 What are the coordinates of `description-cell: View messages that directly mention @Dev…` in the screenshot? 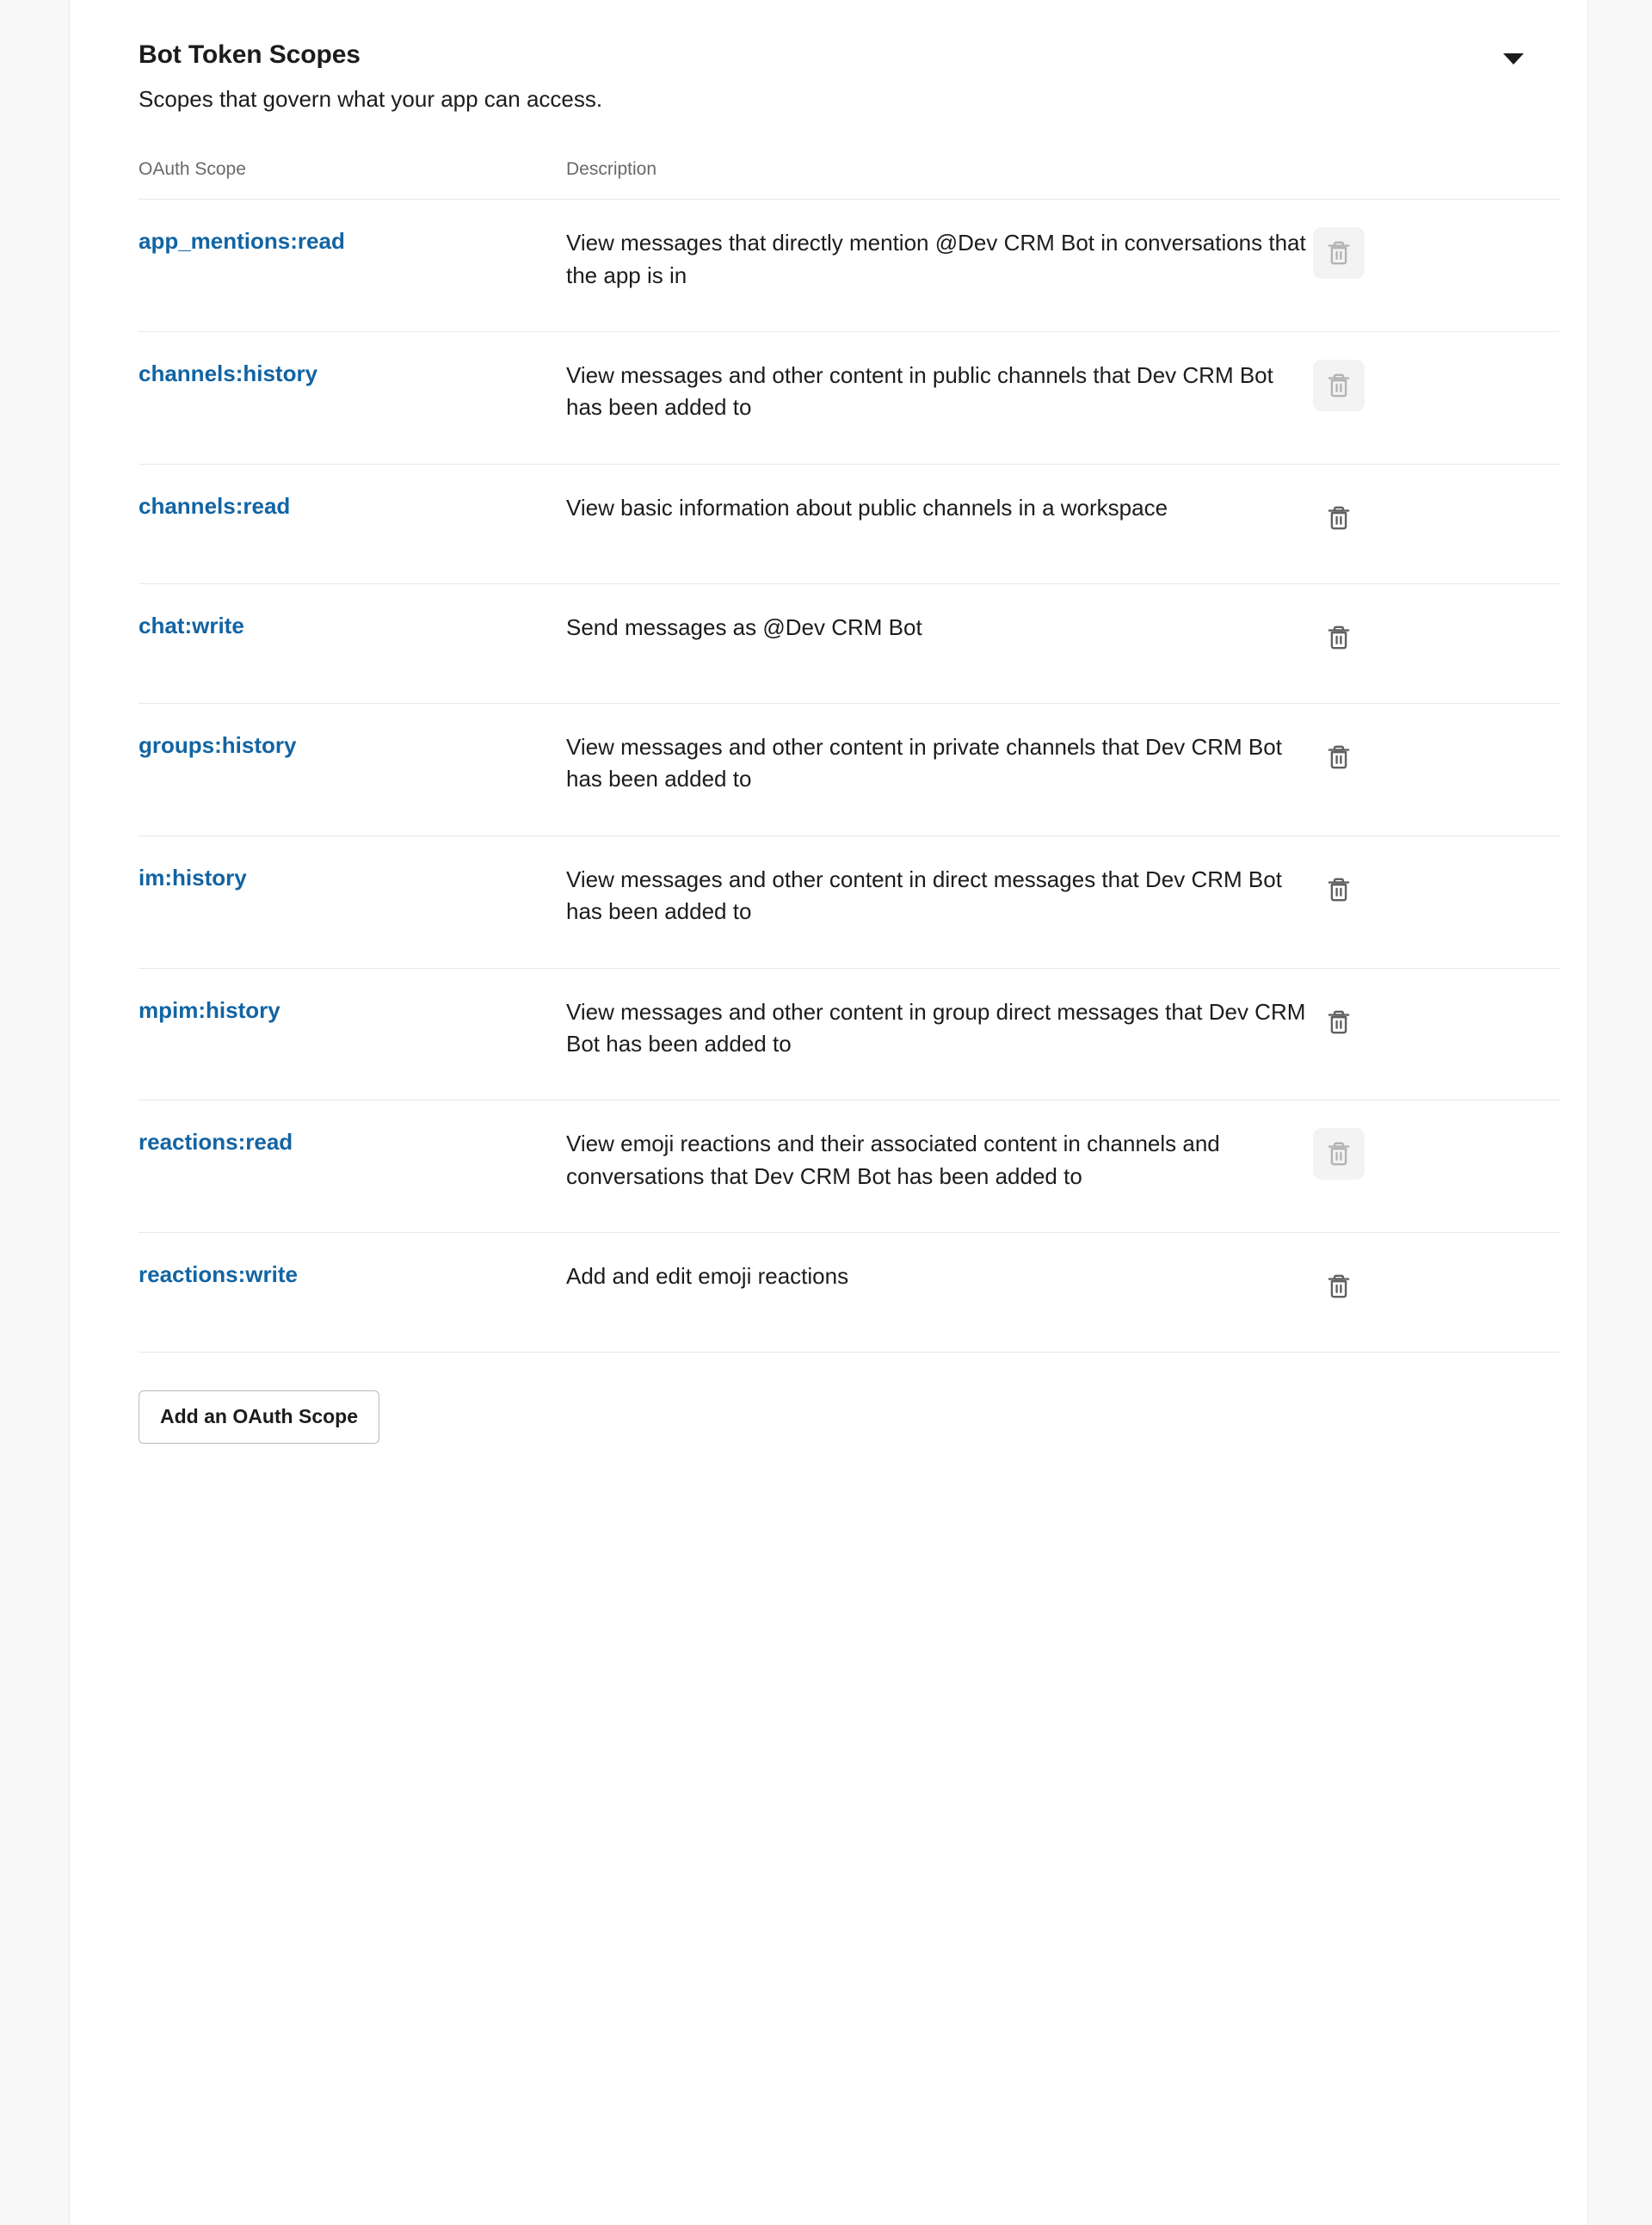 It's located at (940, 266).